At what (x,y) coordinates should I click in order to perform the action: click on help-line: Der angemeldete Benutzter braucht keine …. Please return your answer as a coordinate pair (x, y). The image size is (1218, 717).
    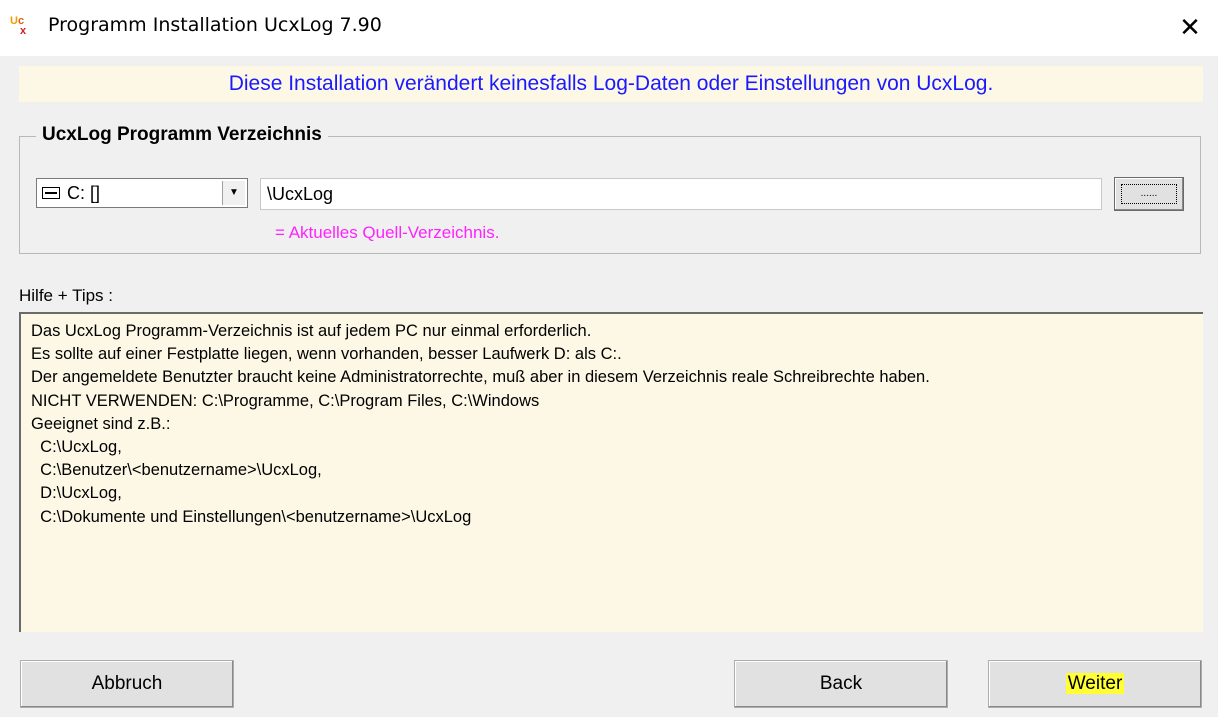
    Looking at the image, I should click on (480, 377).